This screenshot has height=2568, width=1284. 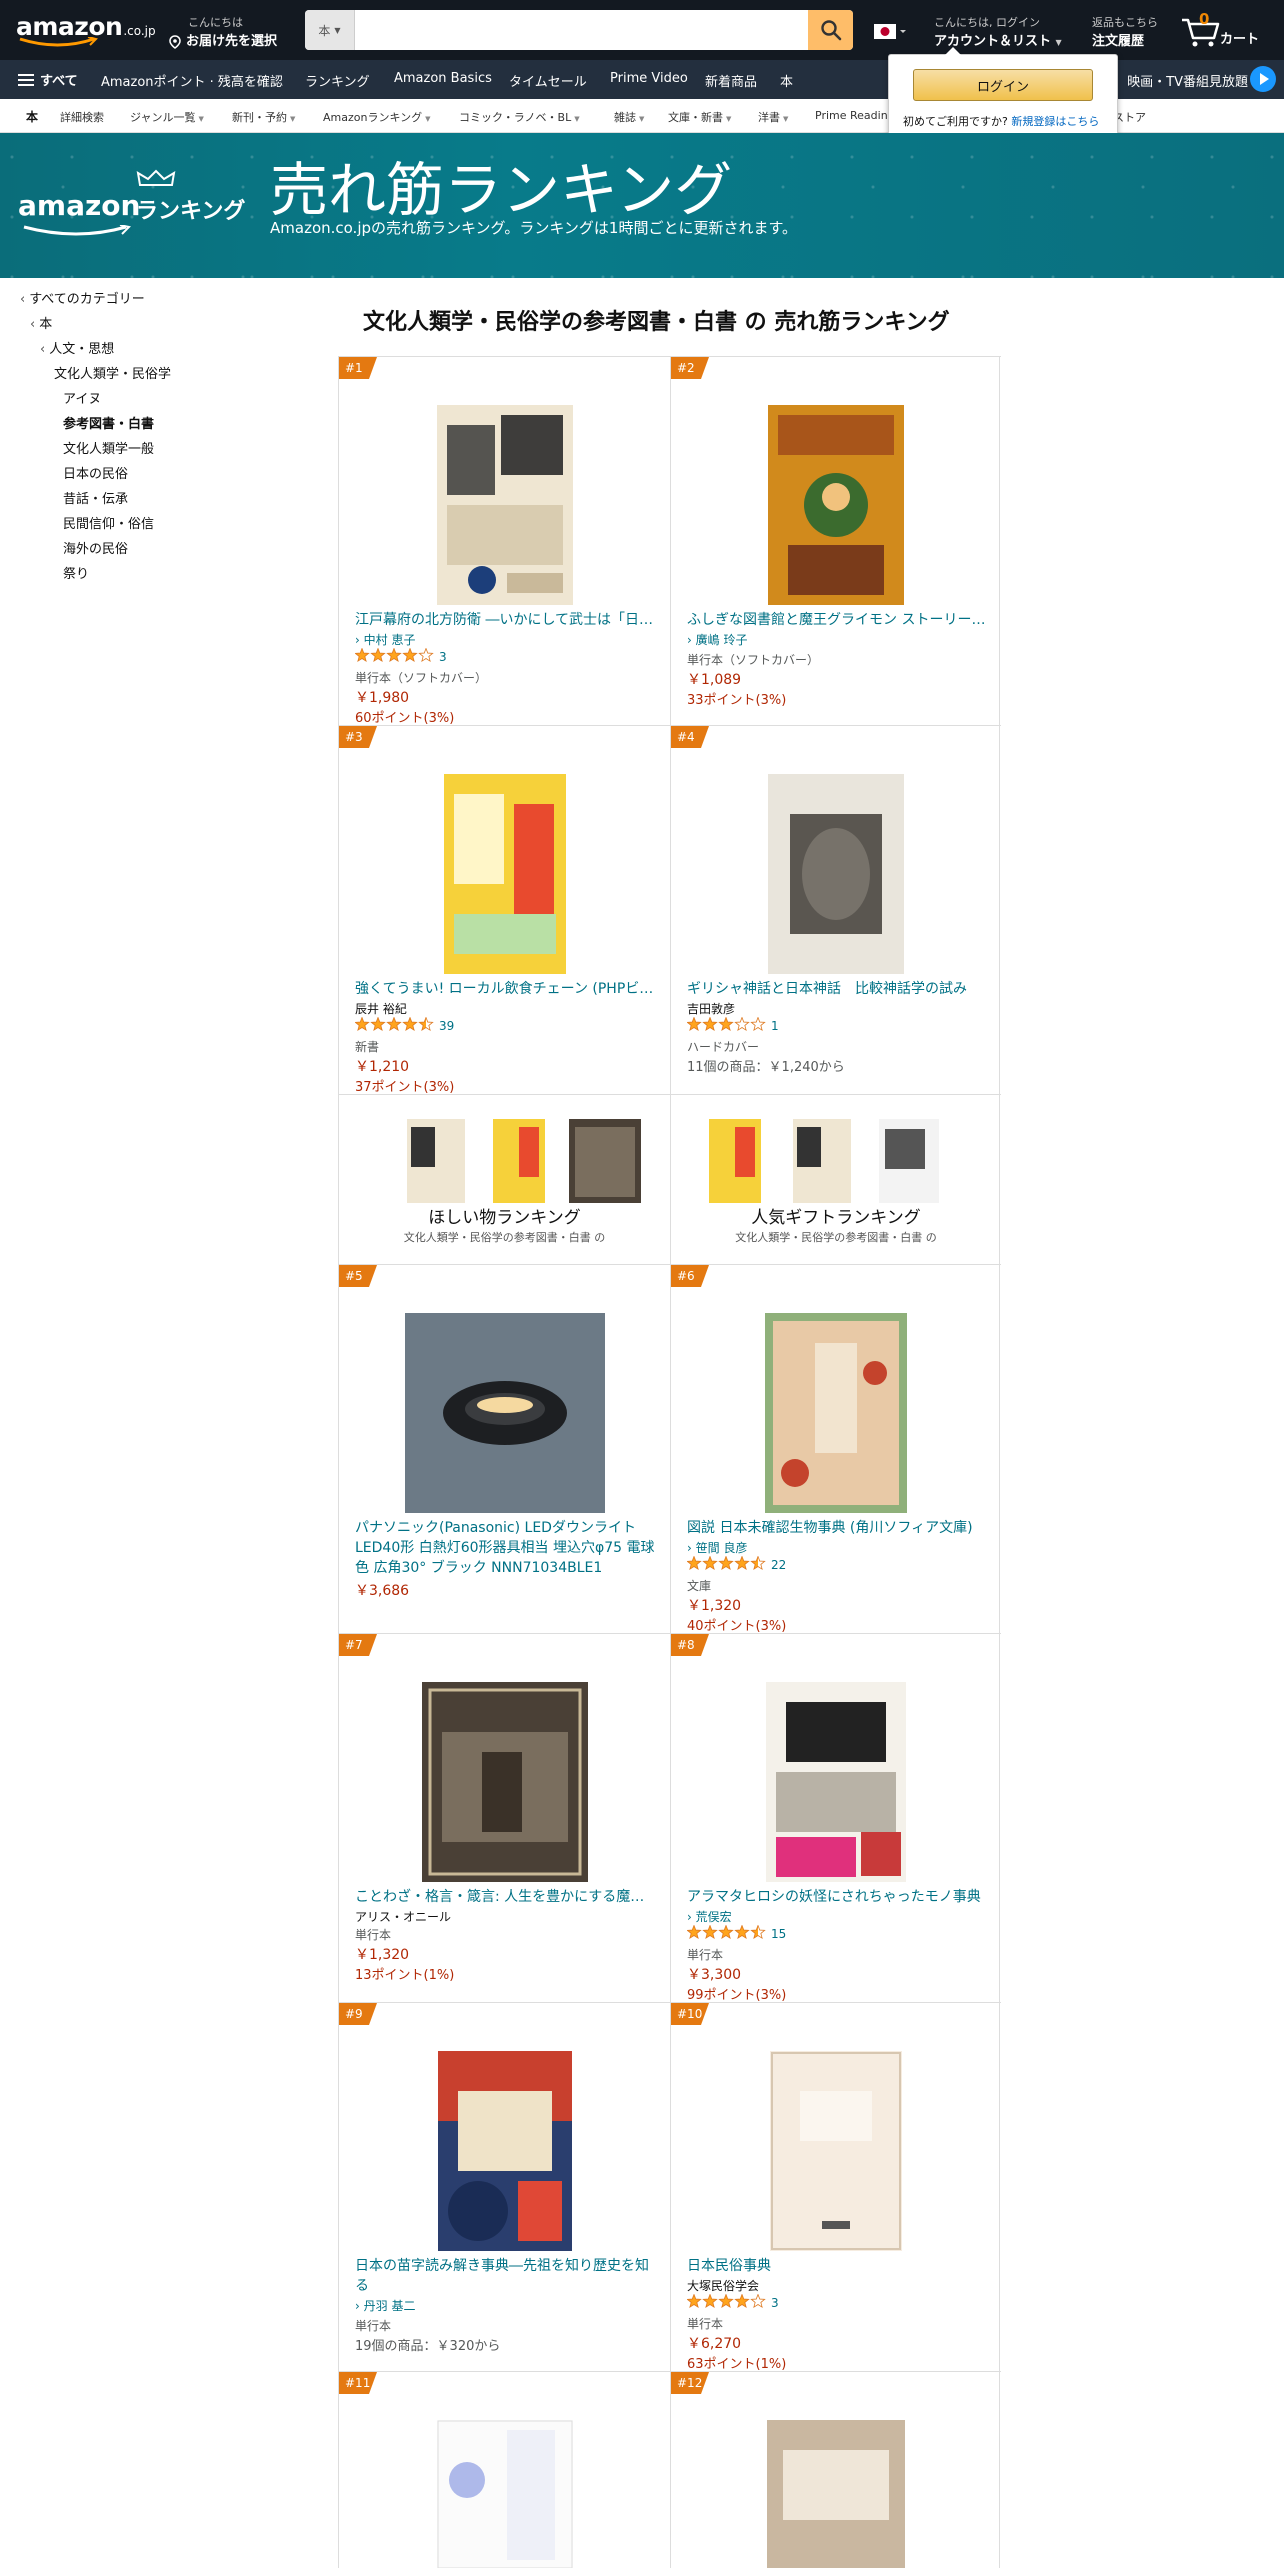 What do you see at coordinates (629, 117) in the screenshot?
I see `subnav-magazines: 雑誌 ▼` at bounding box center [629, 117].